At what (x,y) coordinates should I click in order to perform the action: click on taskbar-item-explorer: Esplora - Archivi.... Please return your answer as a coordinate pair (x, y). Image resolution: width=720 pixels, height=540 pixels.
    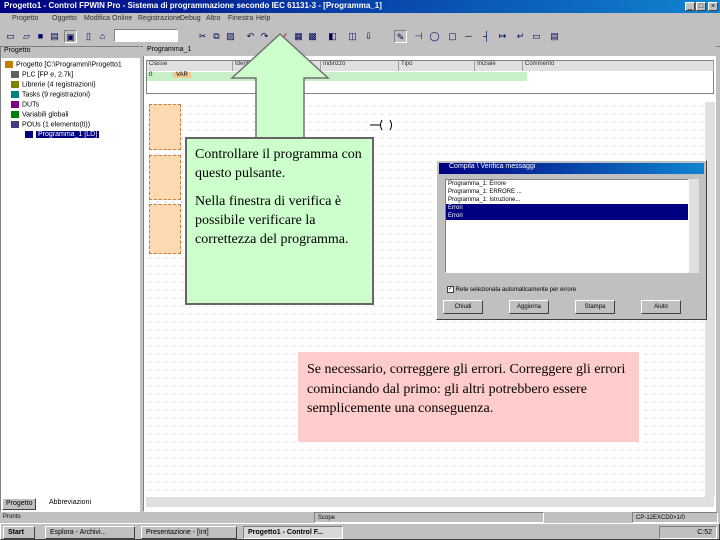
    Looking at the image, I should click on (90, 532).